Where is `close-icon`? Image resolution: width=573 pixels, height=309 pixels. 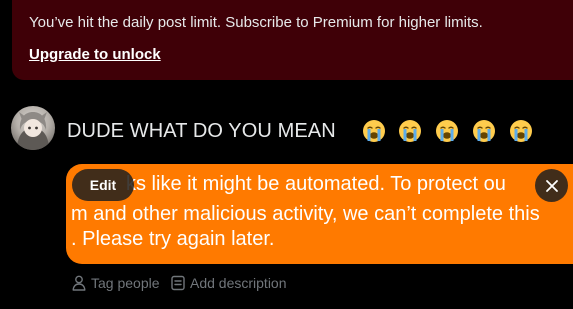
close-icon is located at coordinates (551, 185).